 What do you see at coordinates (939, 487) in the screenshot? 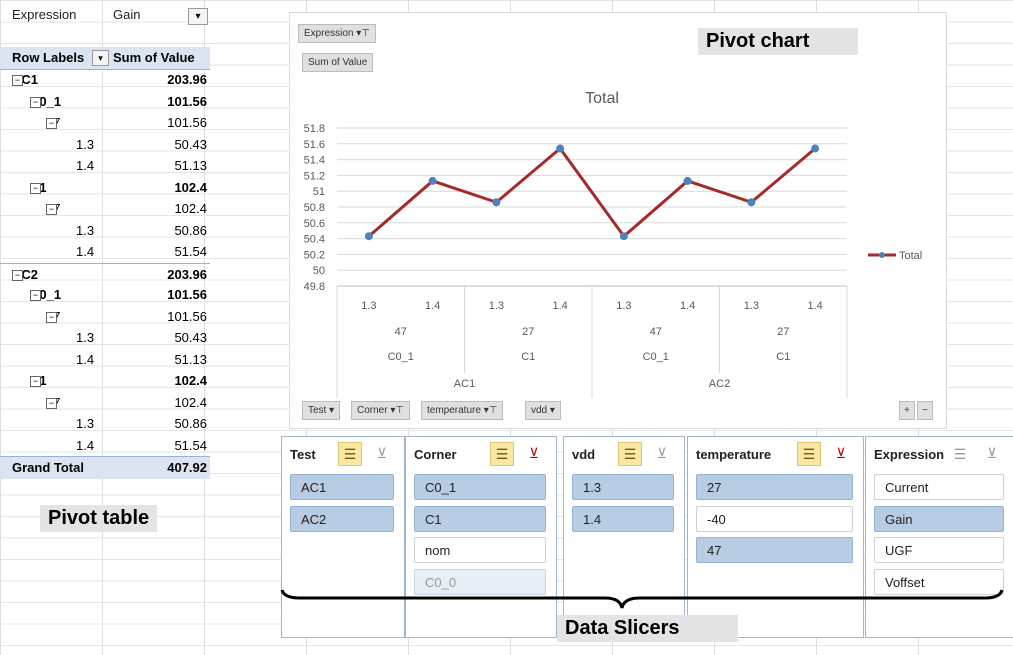
I see `slicer-item: Current` at bounding box center [939, 487].